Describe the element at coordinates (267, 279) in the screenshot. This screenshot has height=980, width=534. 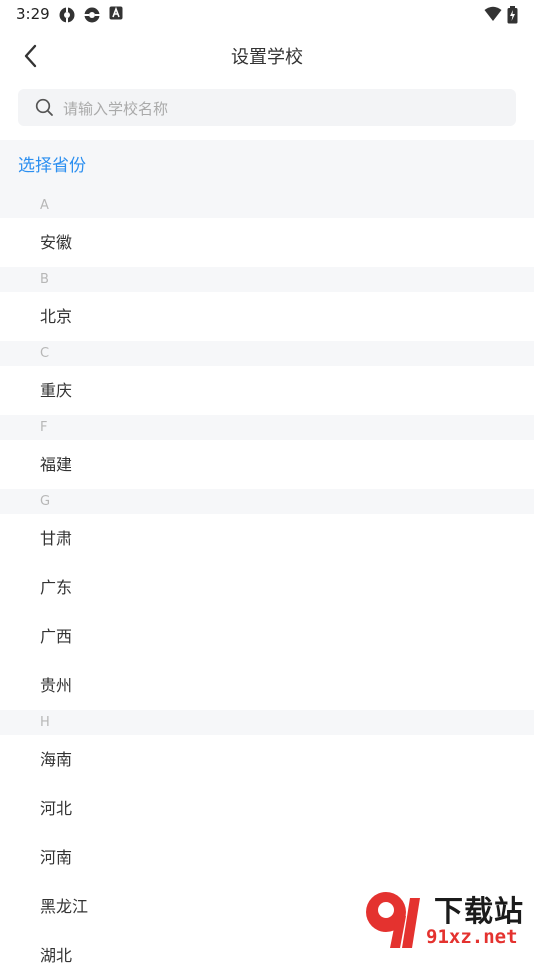
I see `letter-header-b: B` at that location.